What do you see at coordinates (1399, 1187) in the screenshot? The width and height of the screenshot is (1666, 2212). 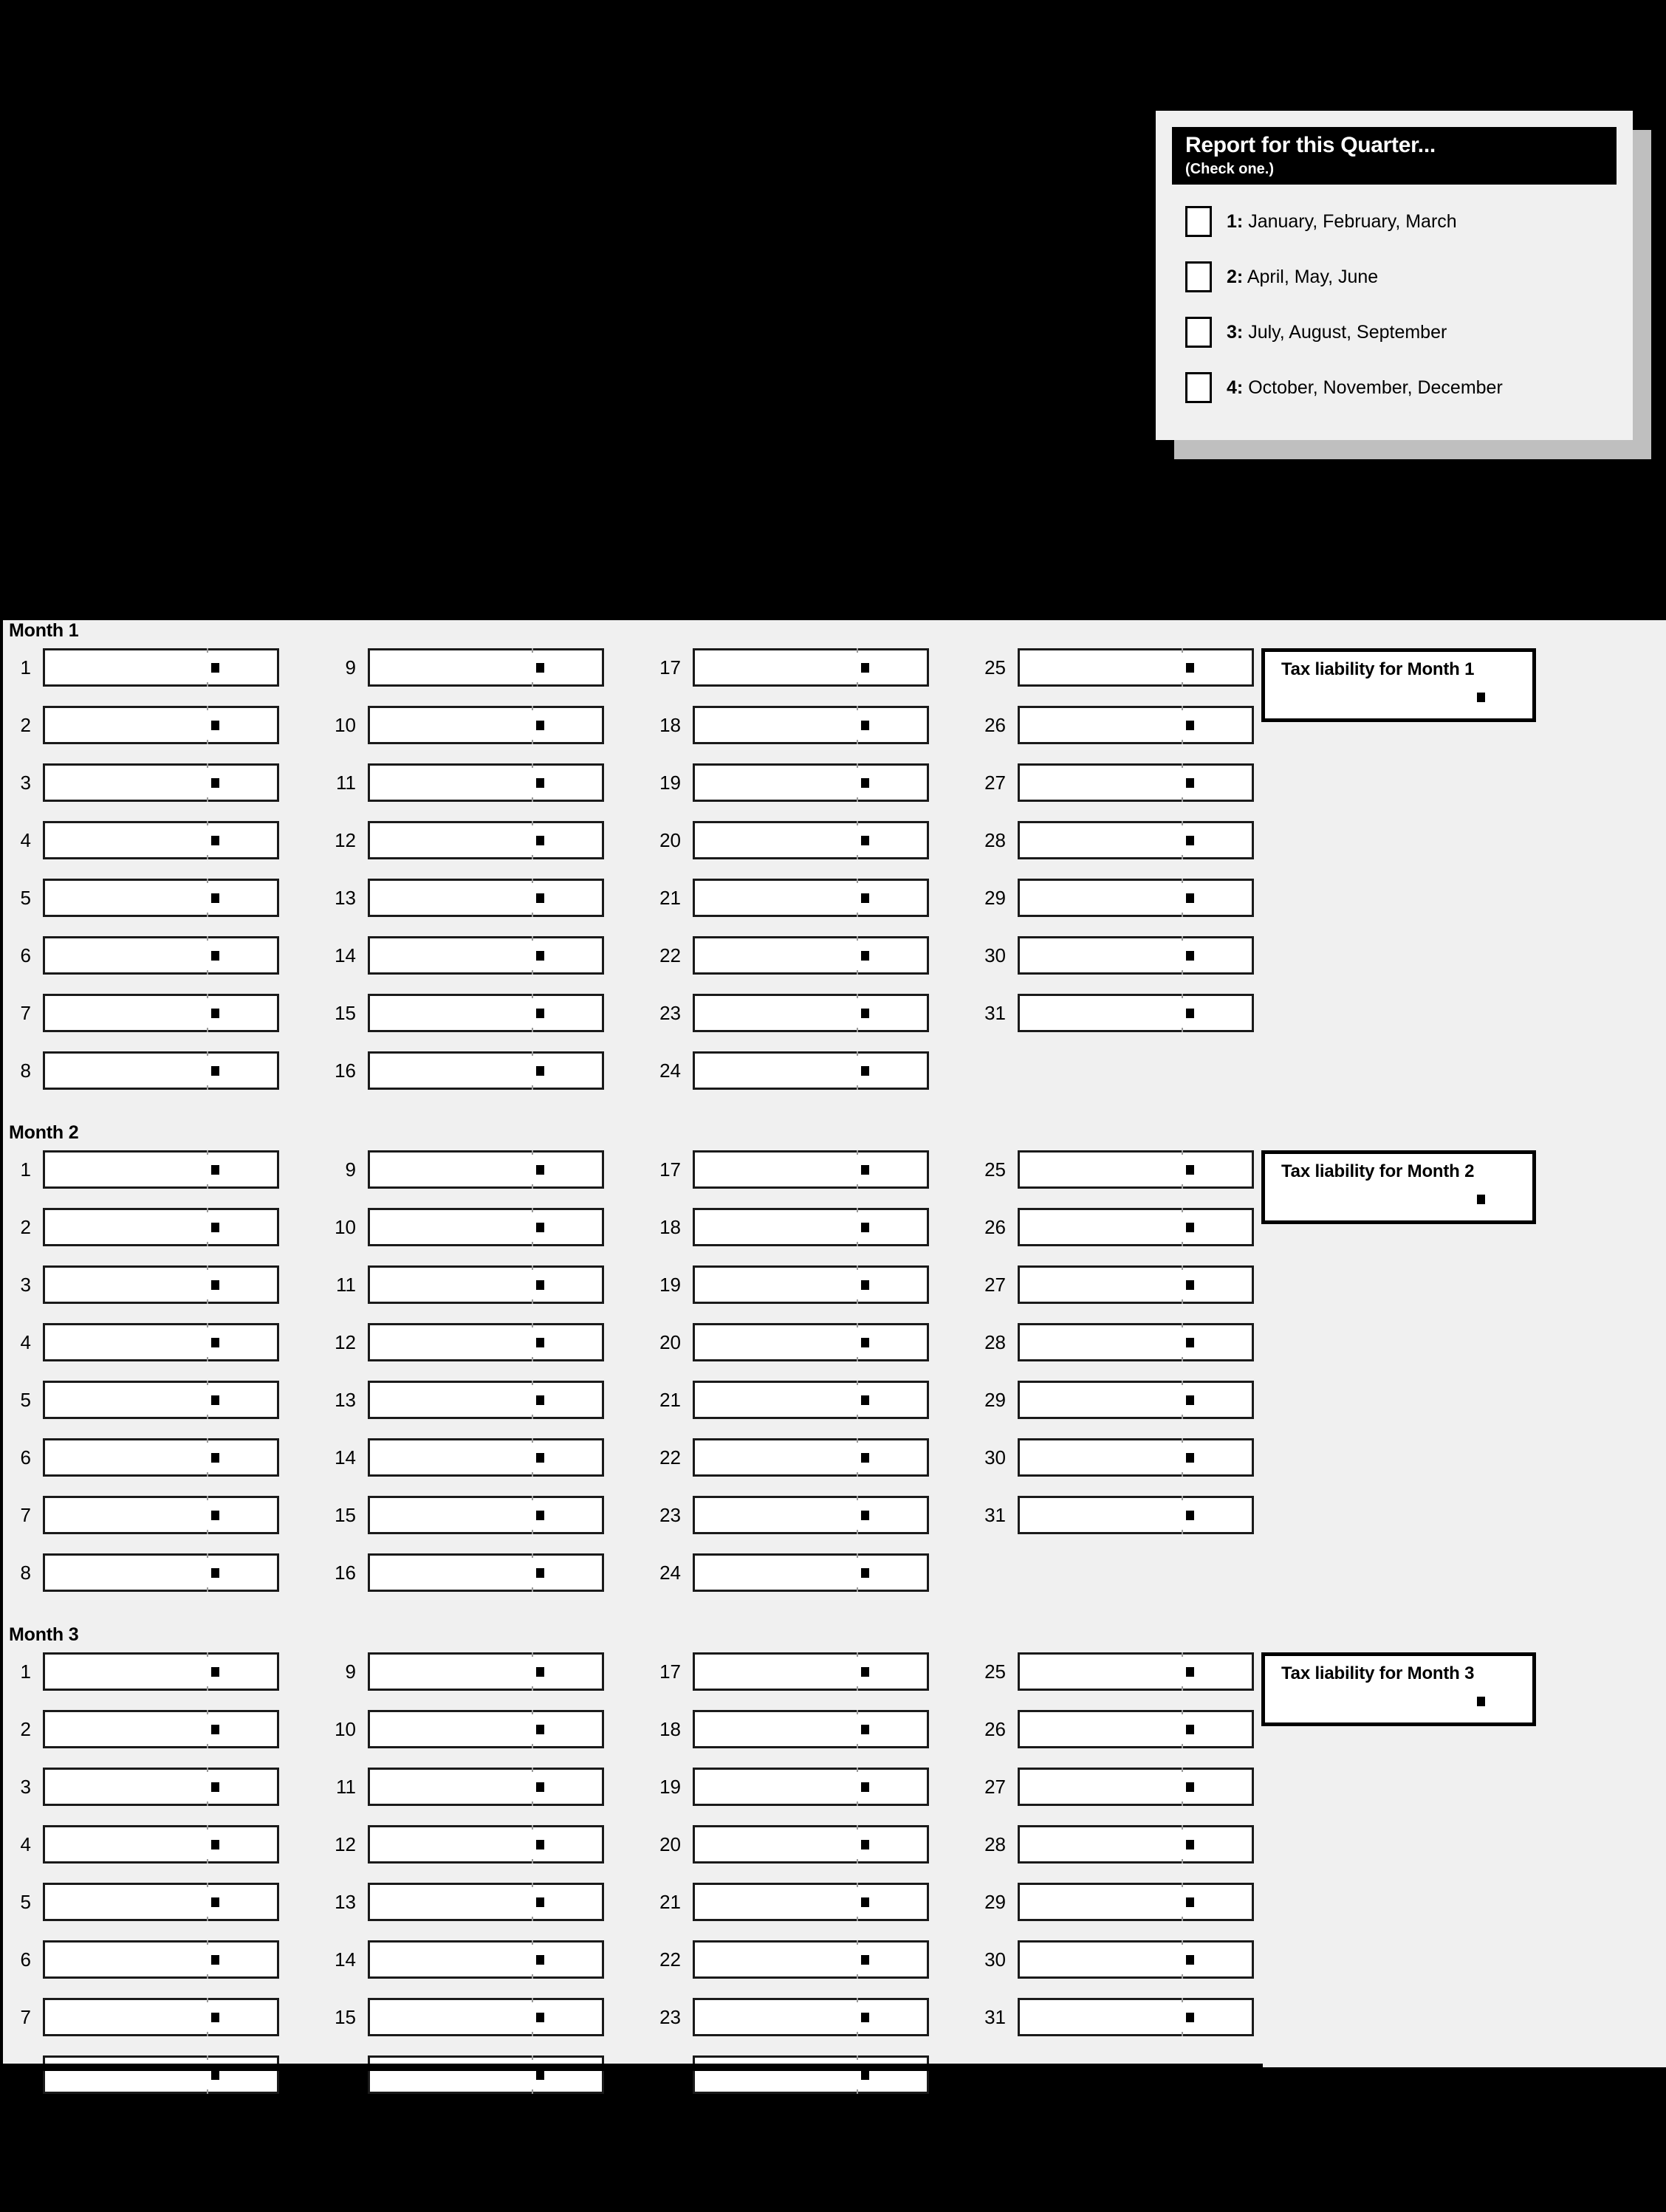 I see `tax-liability-box-month-2: Tax liability for Month 2` at bounding box center [1399, 1187].